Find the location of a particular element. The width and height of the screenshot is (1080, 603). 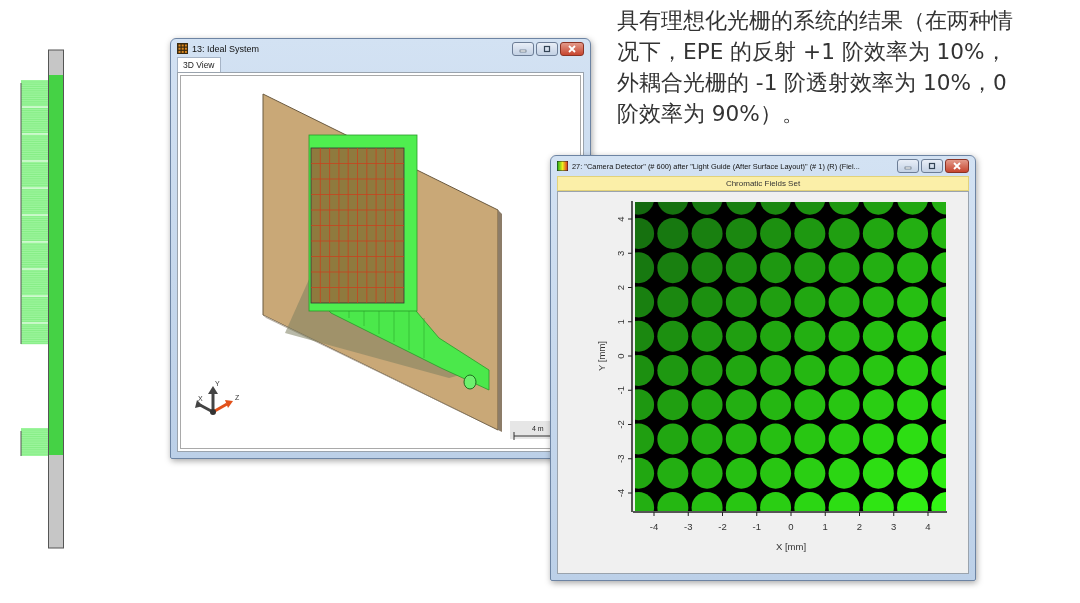

window-title: 13: Ideal System is located at coordinates (226, 48).